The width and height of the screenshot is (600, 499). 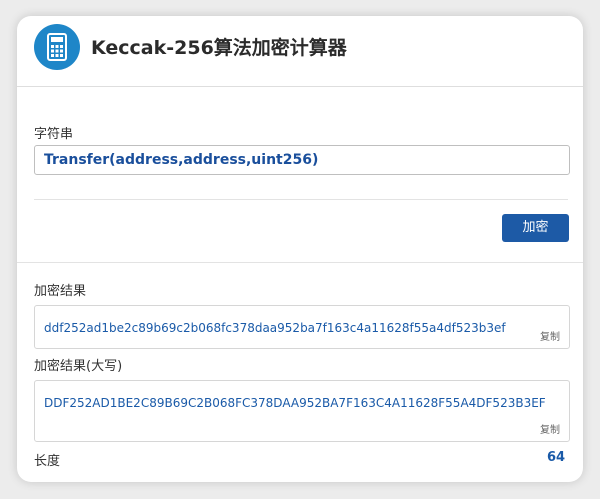 I want to click on input-label: 字符串, so click(x=54, y=134).